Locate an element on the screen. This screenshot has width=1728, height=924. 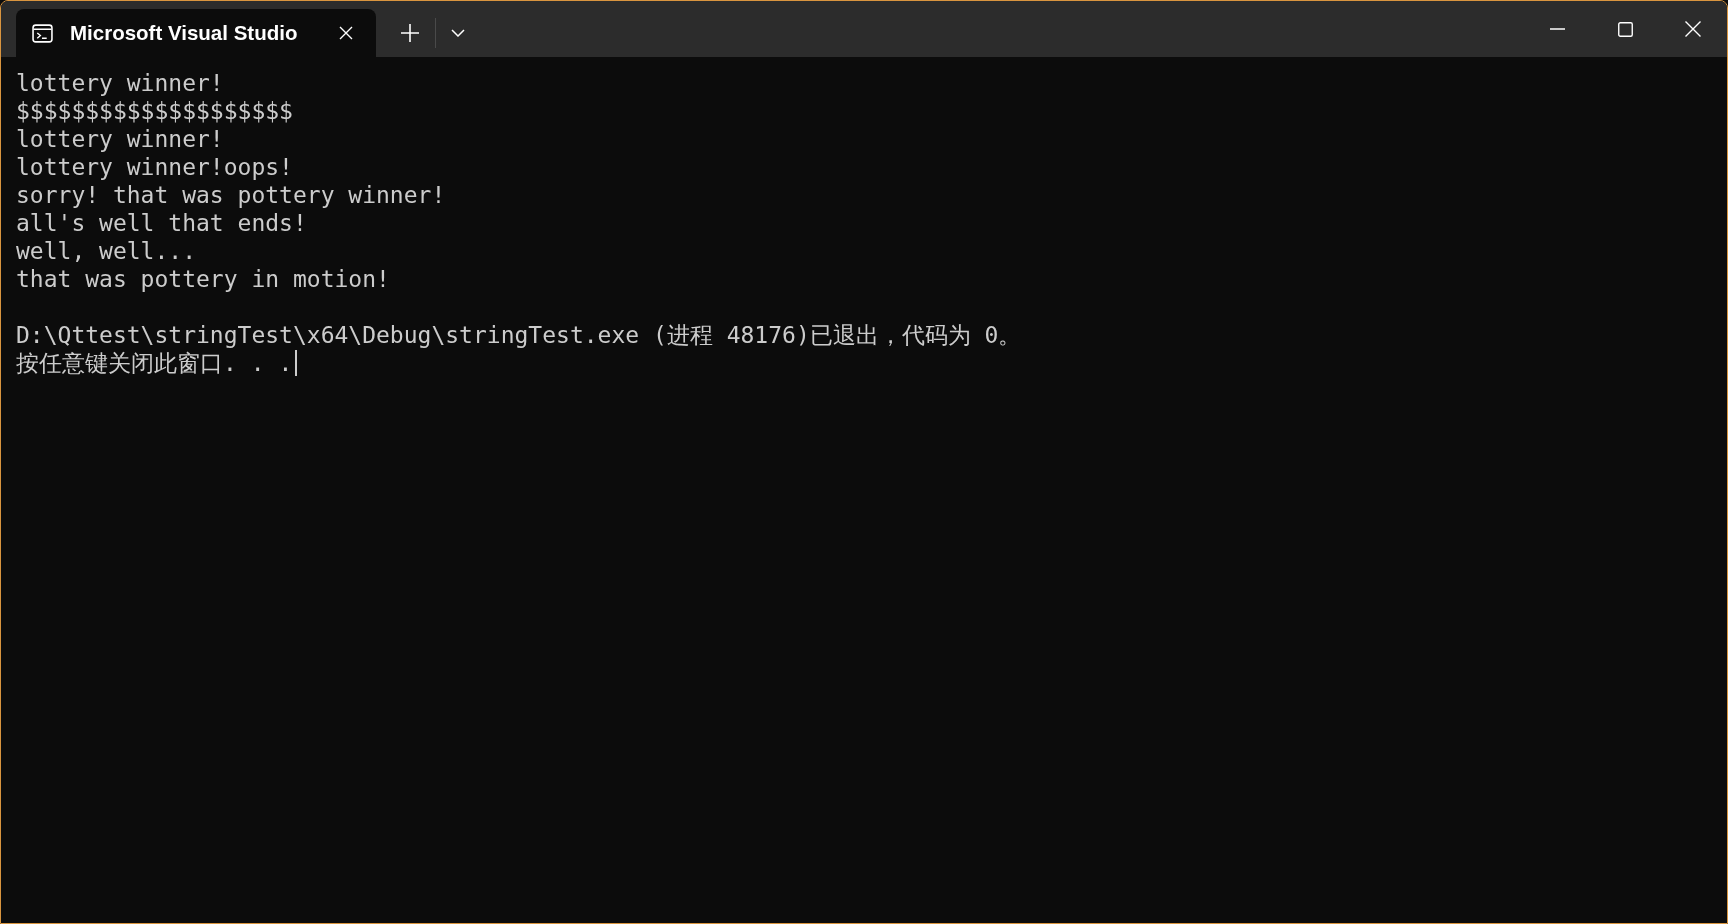
console-output-line: sorry! that was pottery winner! is located at coordinates (231, 195).